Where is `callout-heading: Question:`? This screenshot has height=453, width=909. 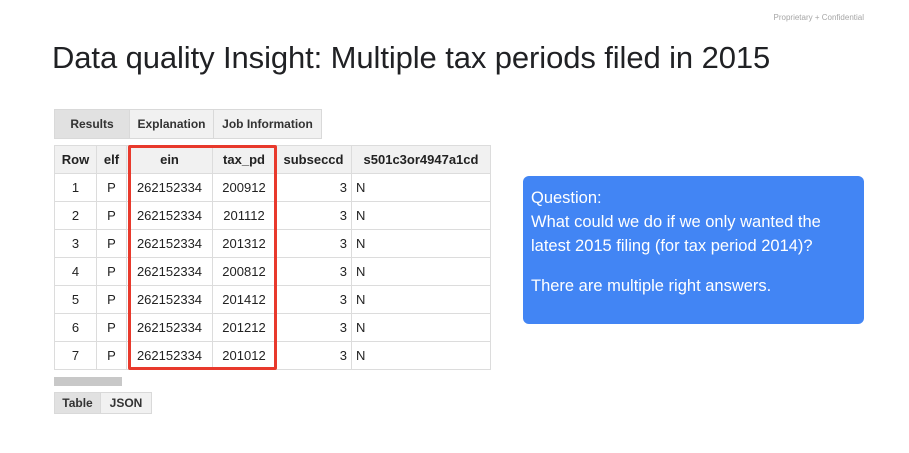
callout-heading: Question: is located at coordinates (566, 198).